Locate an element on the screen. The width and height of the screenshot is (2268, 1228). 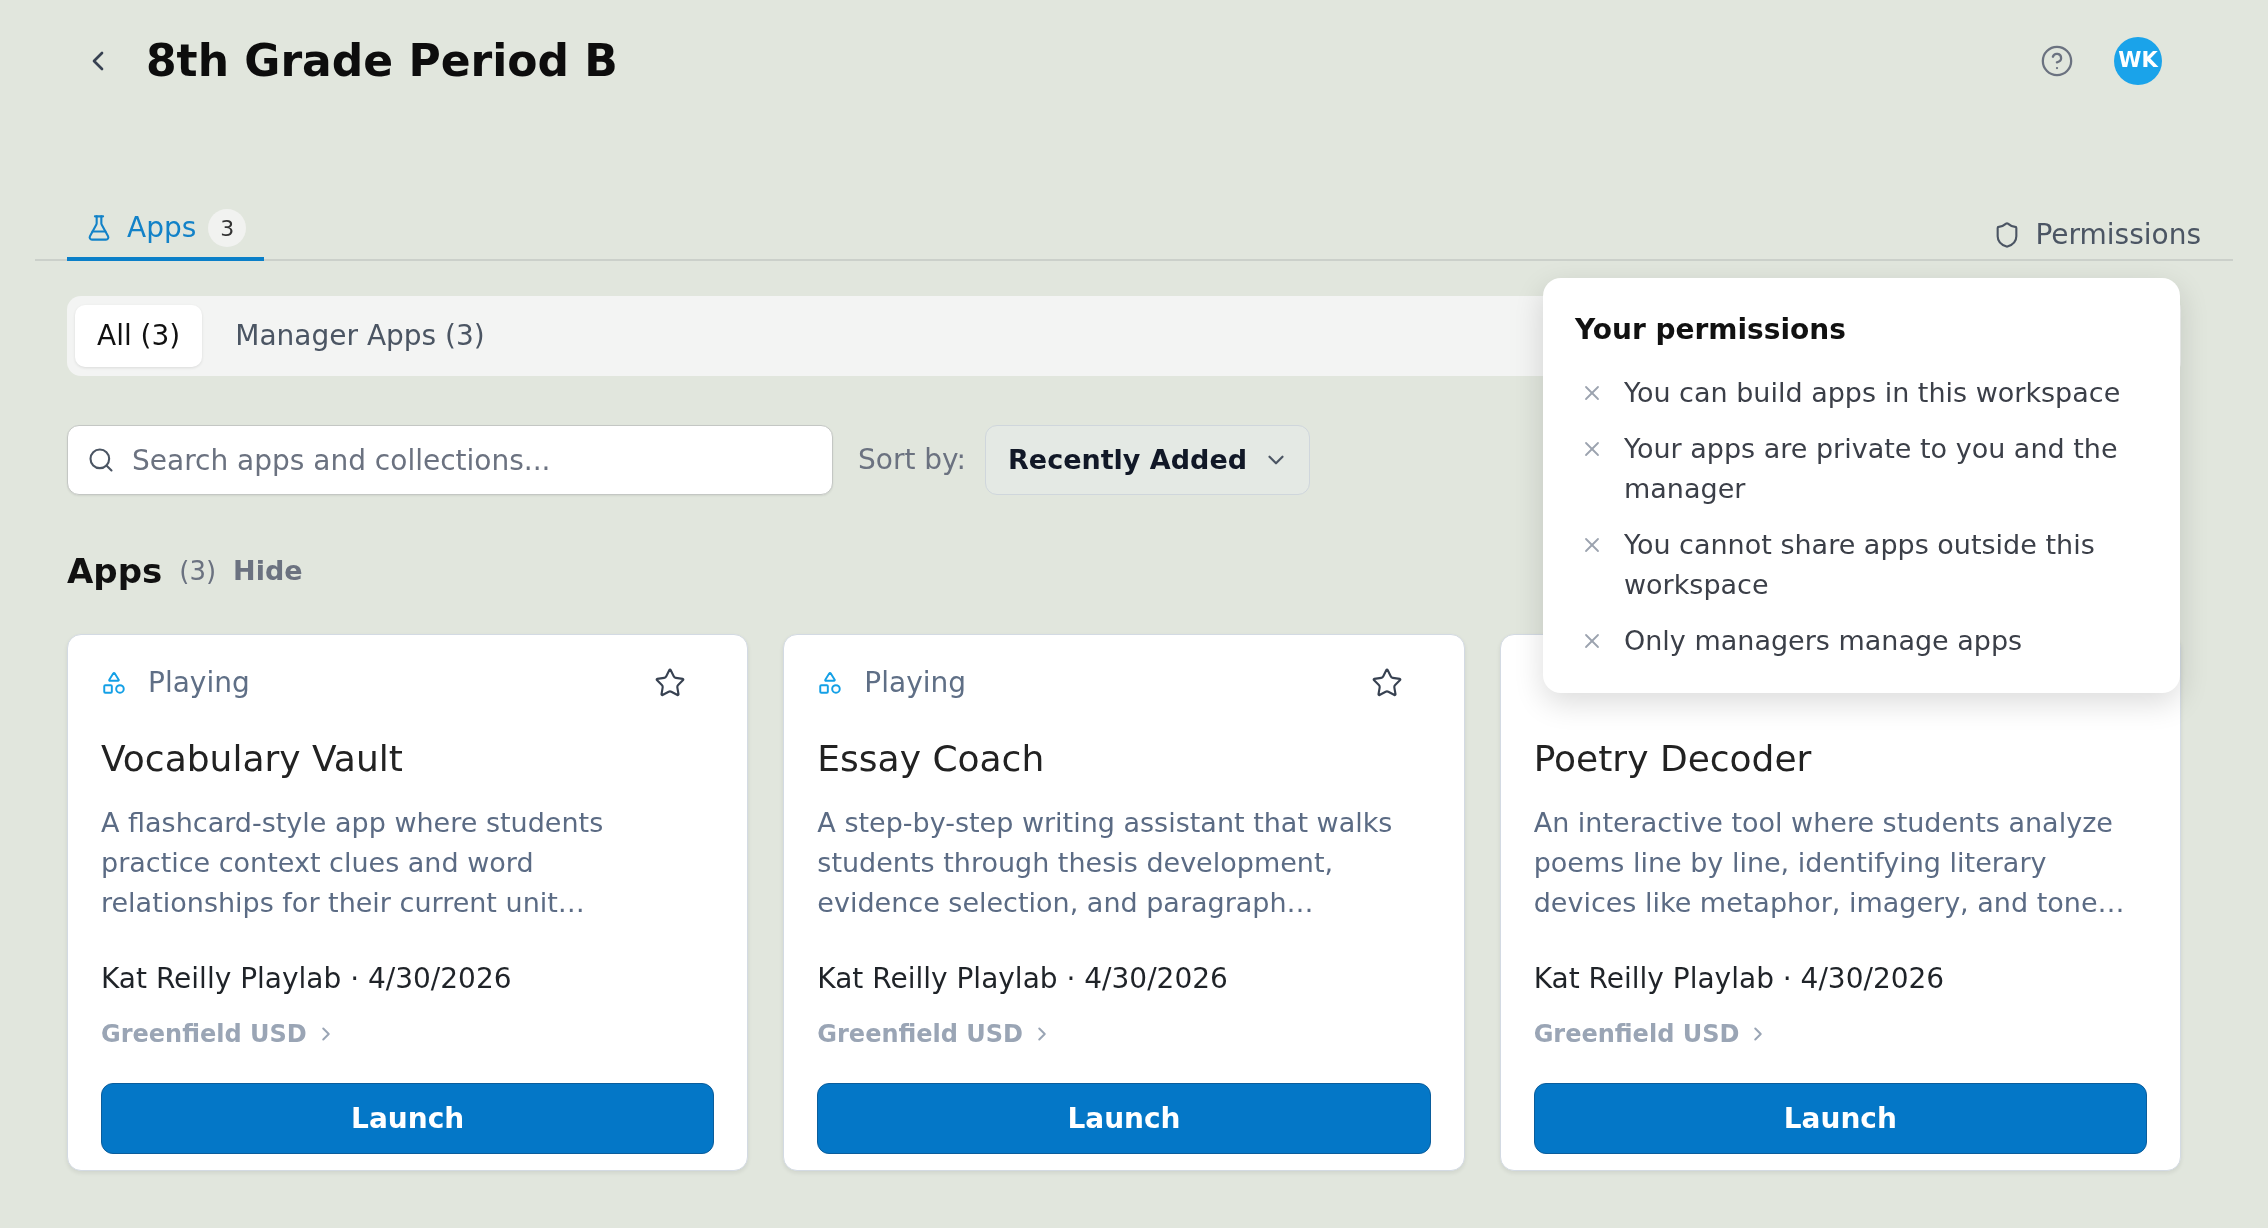
sort-label: Sort by: is located at coordinates (912, 460).